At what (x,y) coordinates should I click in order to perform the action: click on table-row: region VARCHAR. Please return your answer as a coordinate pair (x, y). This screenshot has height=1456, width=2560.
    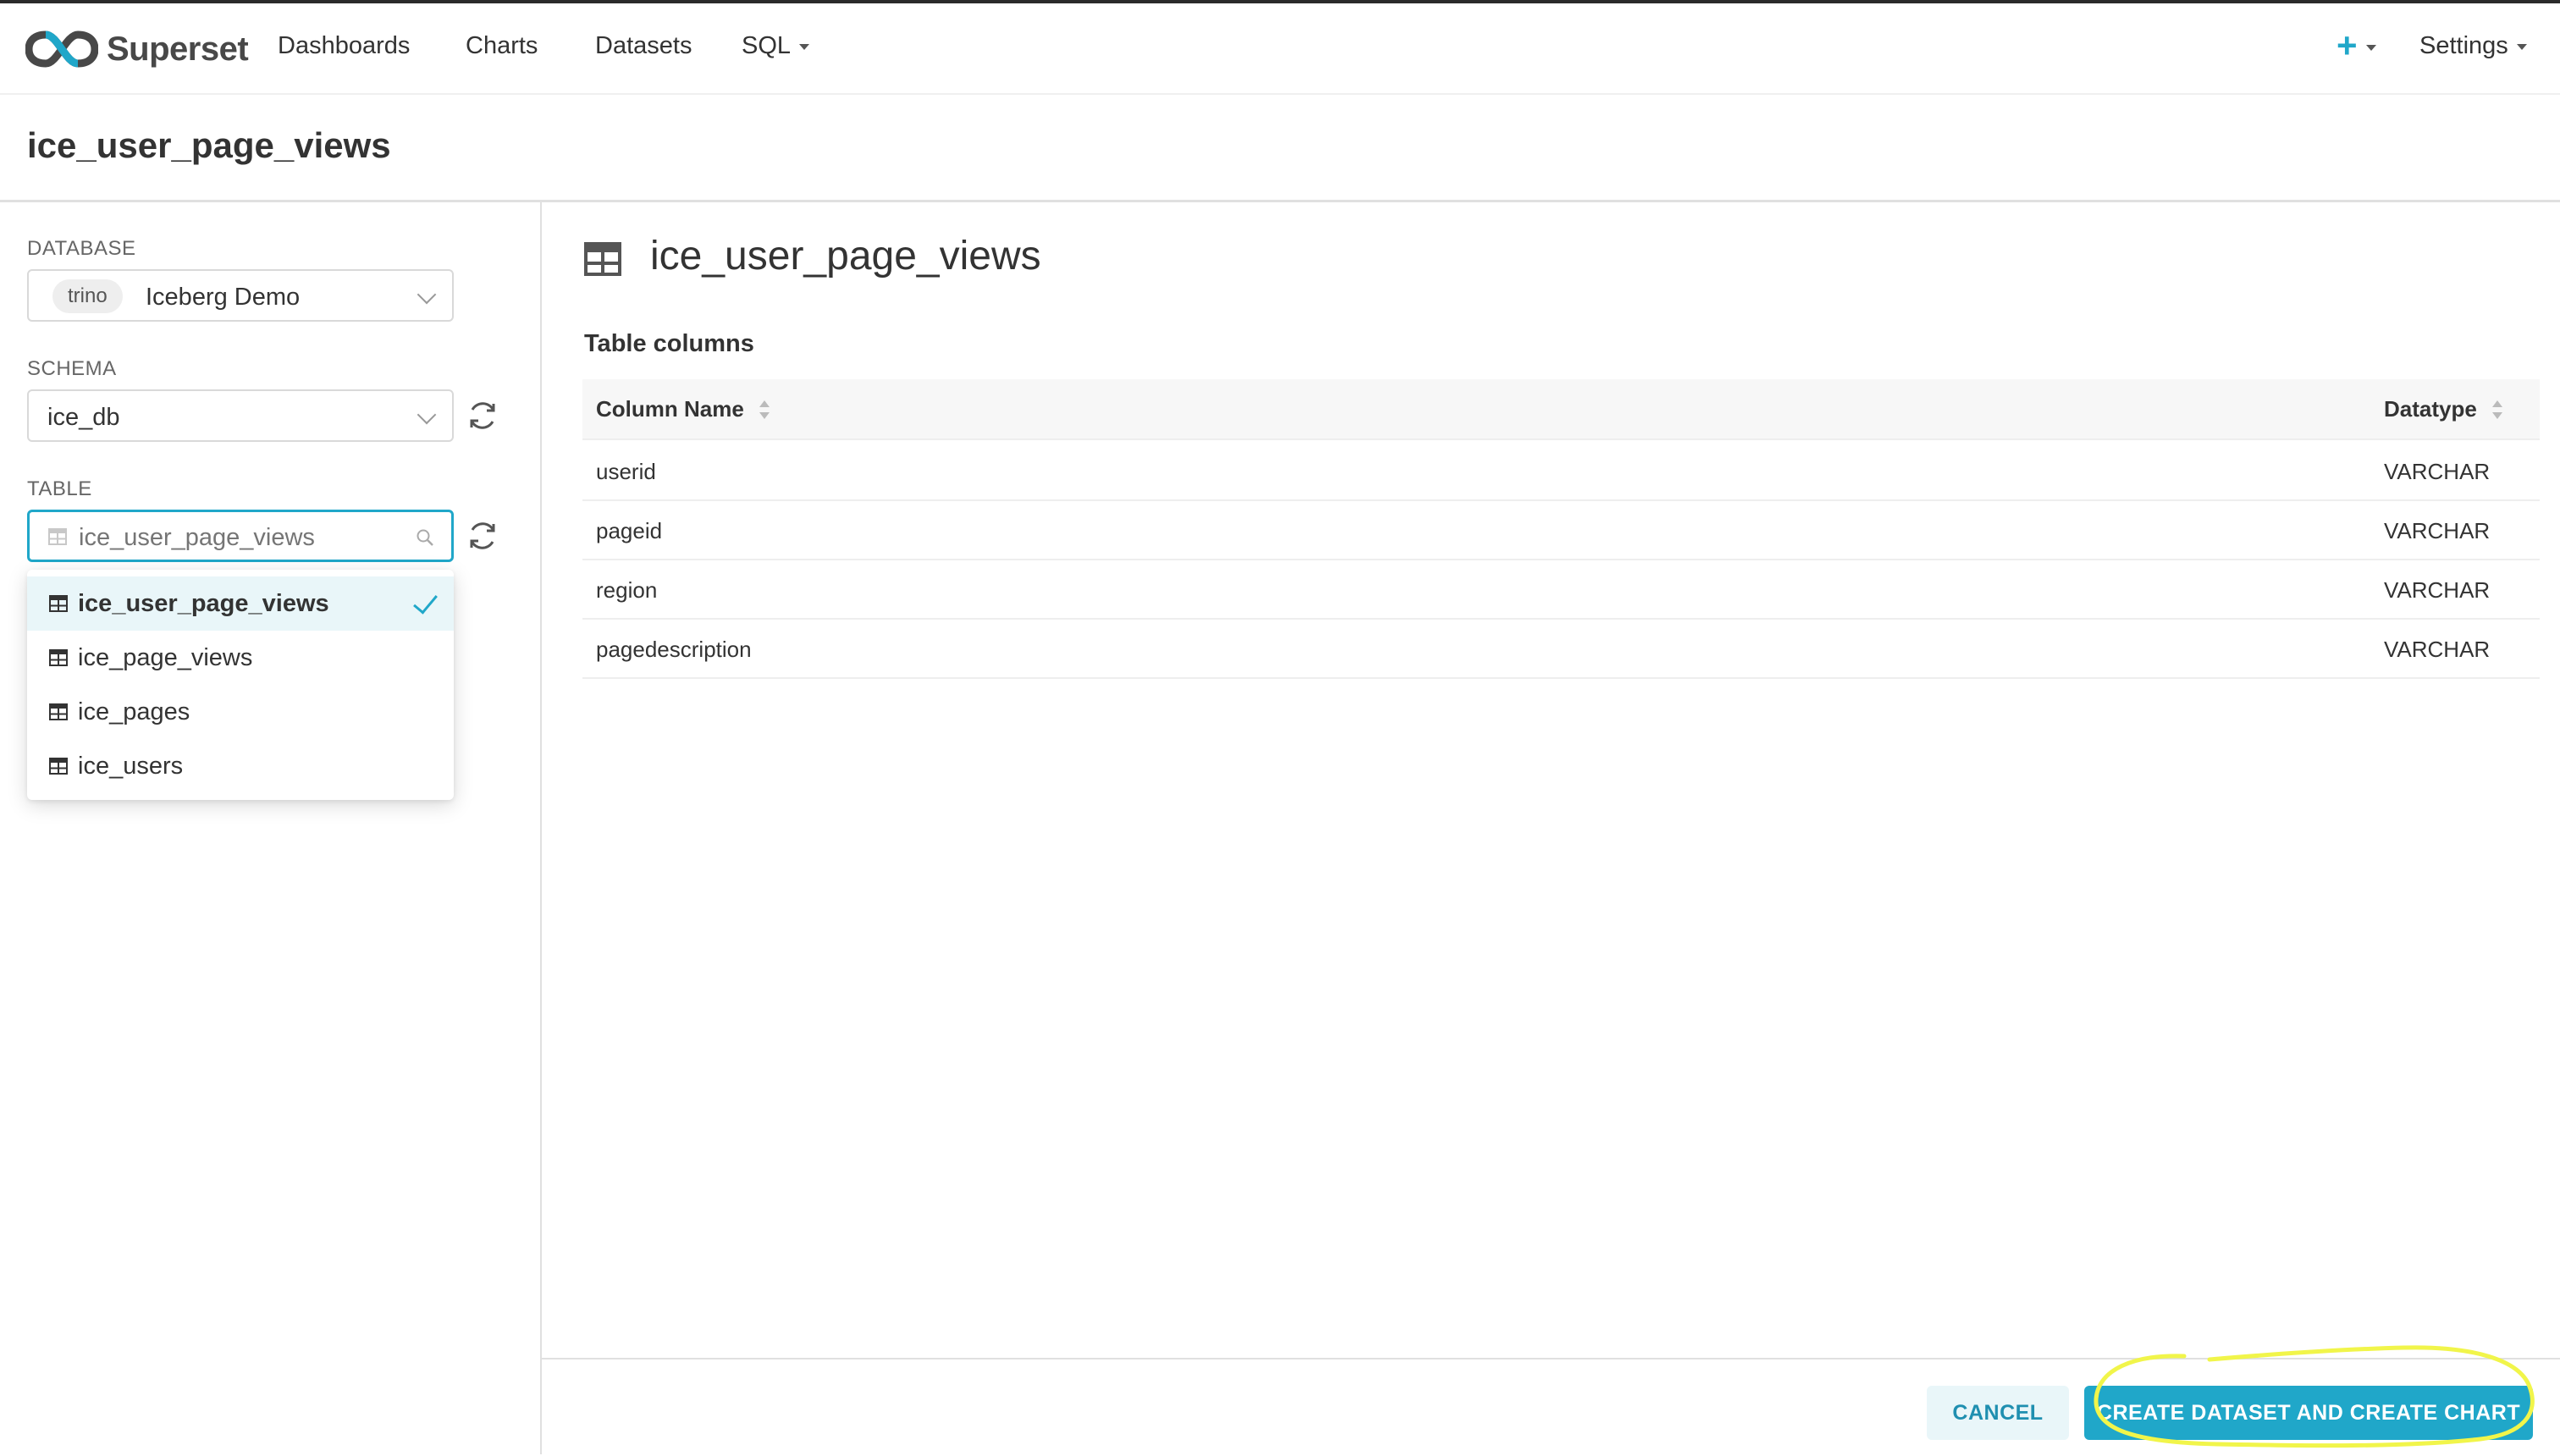
    Looking at the image, I should click on (1561, 589).